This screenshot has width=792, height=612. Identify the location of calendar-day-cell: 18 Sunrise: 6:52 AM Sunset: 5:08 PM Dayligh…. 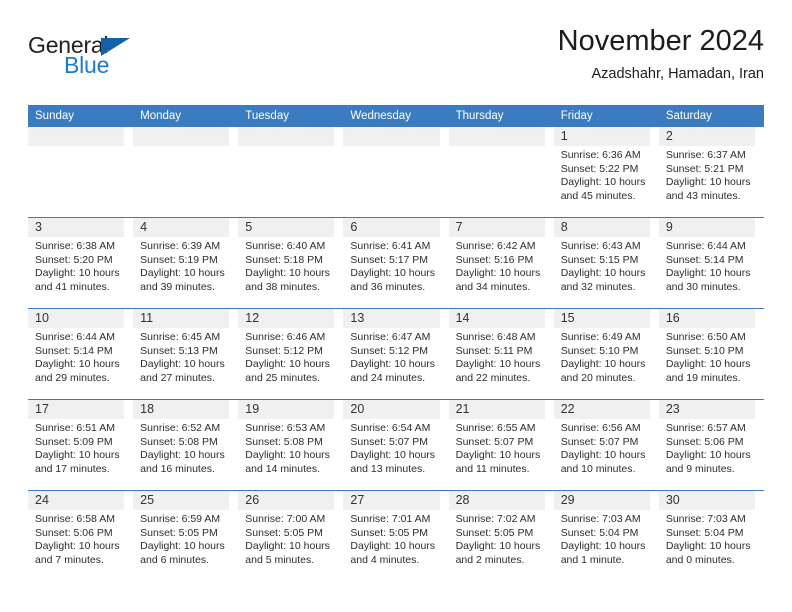
(186, 445).